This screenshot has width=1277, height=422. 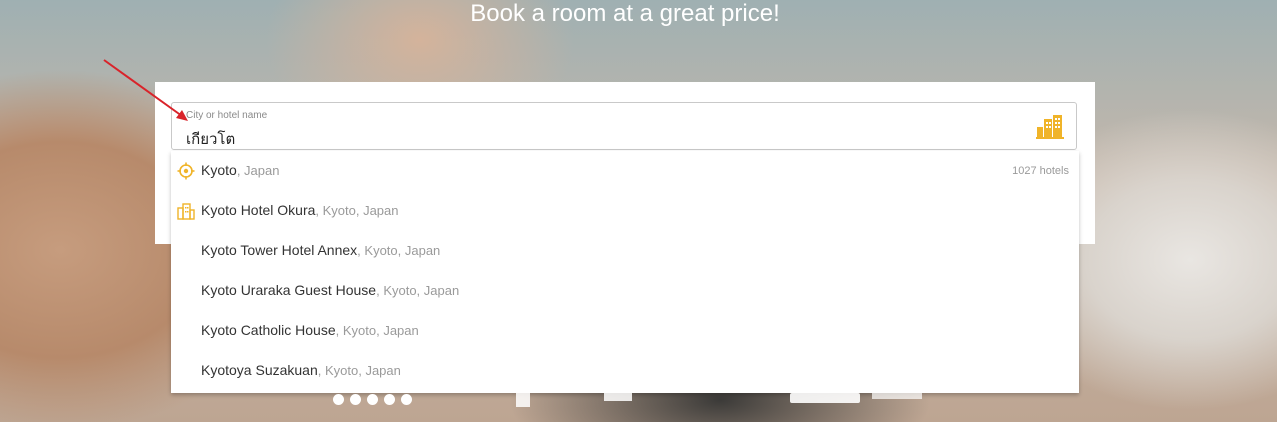 What do you see at coordinates (186, 171) in the screenshot?
I see `location-target-icon` at bounding box center [186, 171].